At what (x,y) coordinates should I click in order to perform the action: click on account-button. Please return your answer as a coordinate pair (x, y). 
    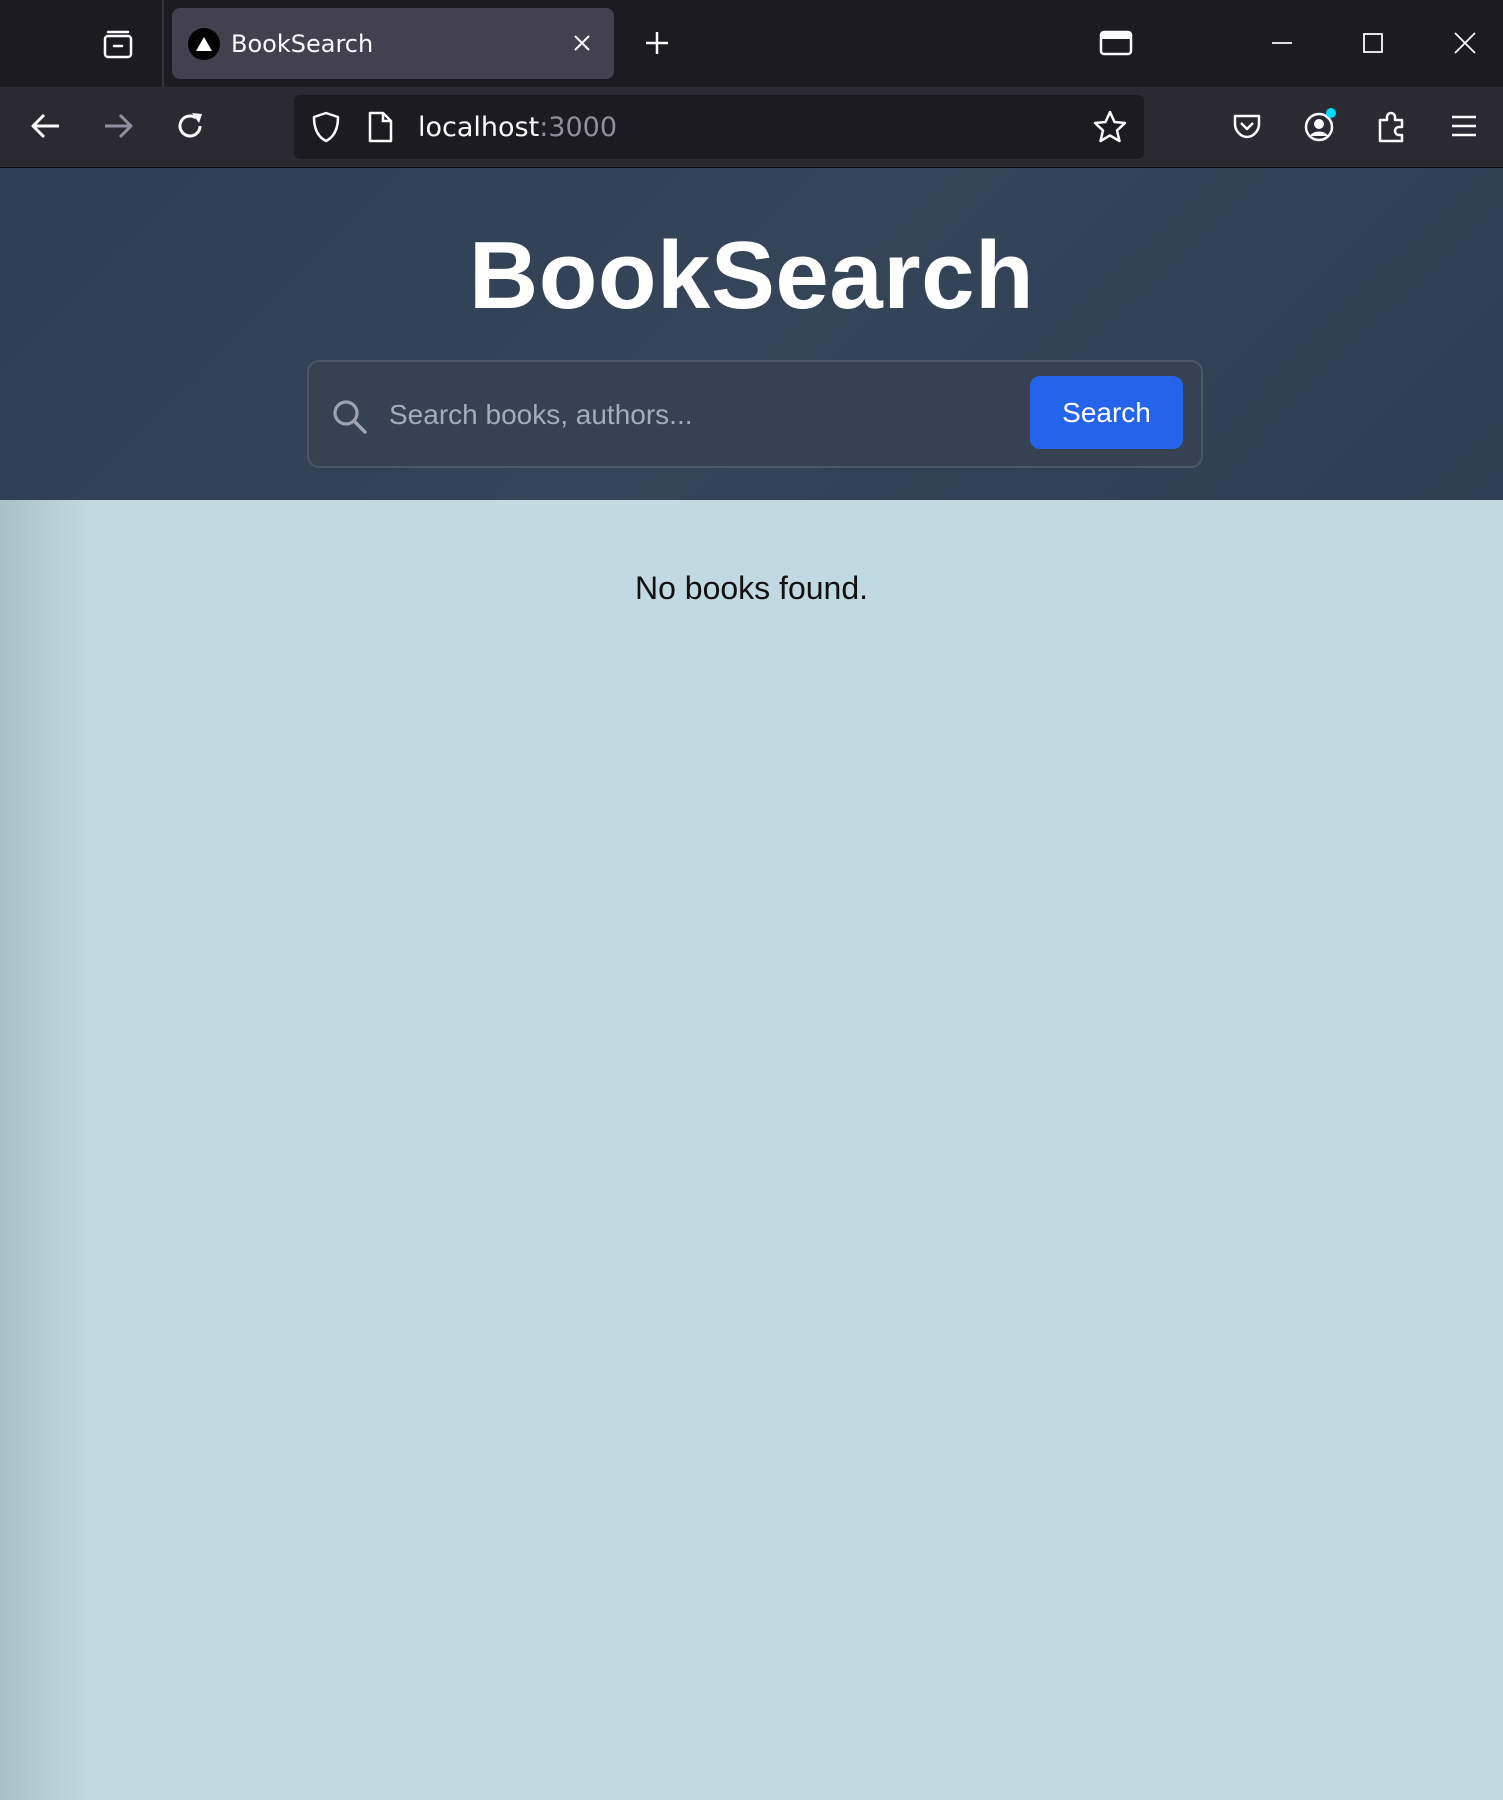
    Looking at the image, I should click on (1320, 126).